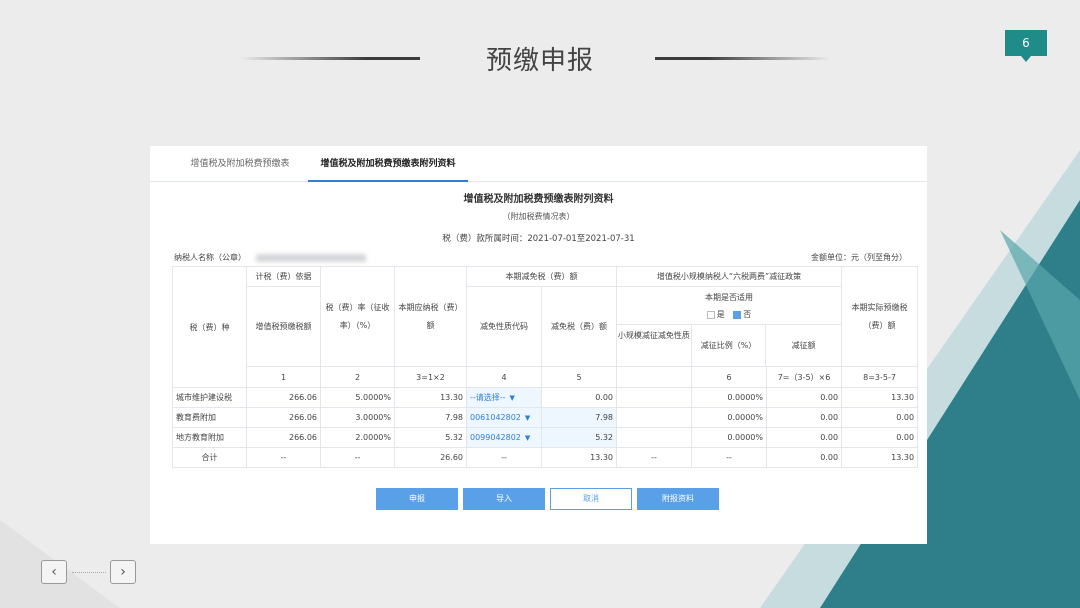 The width and height of the screenshot is (1080, 608). I want to click on row-name: 教育费附加, so click(209, 417).